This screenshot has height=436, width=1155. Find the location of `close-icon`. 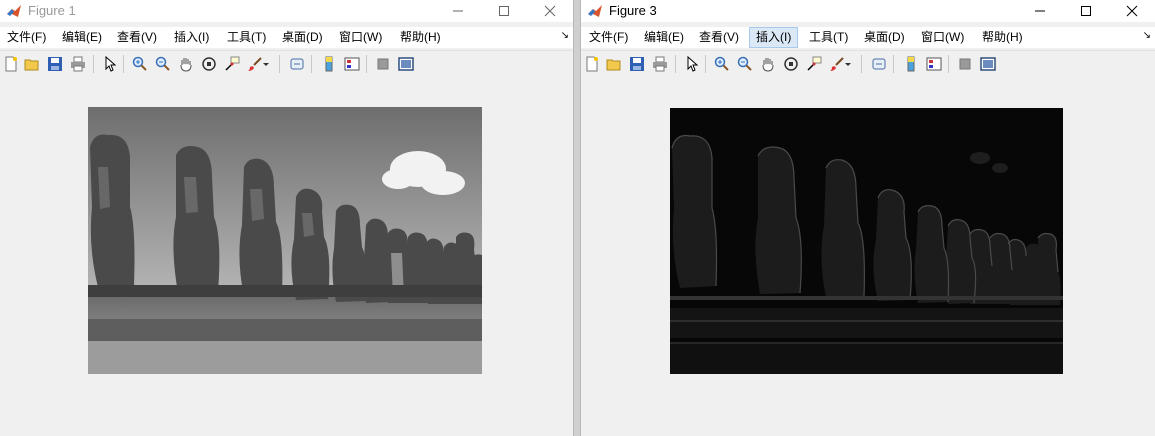

close-icon is located at coordinates (1132, 11).